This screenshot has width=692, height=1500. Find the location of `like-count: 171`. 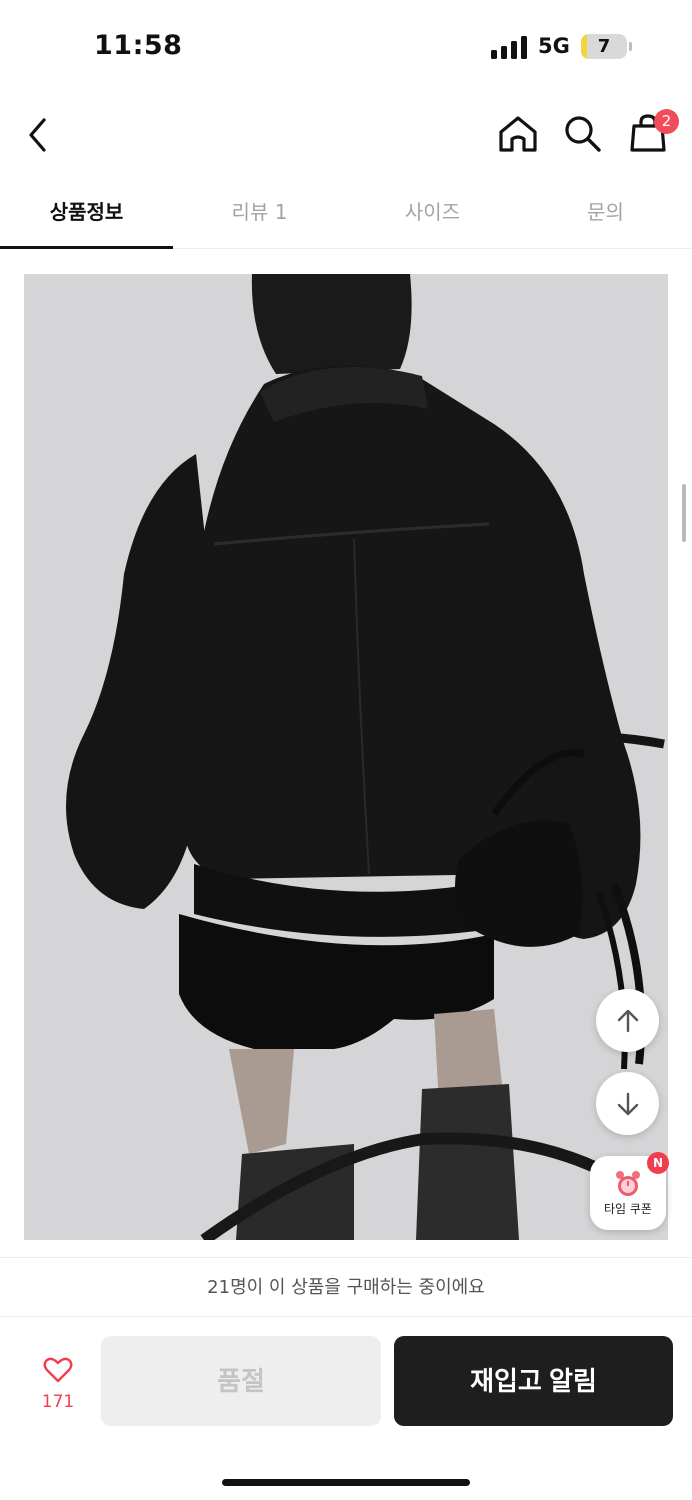

like-count: 171 is located at coordinates (58, 1402).